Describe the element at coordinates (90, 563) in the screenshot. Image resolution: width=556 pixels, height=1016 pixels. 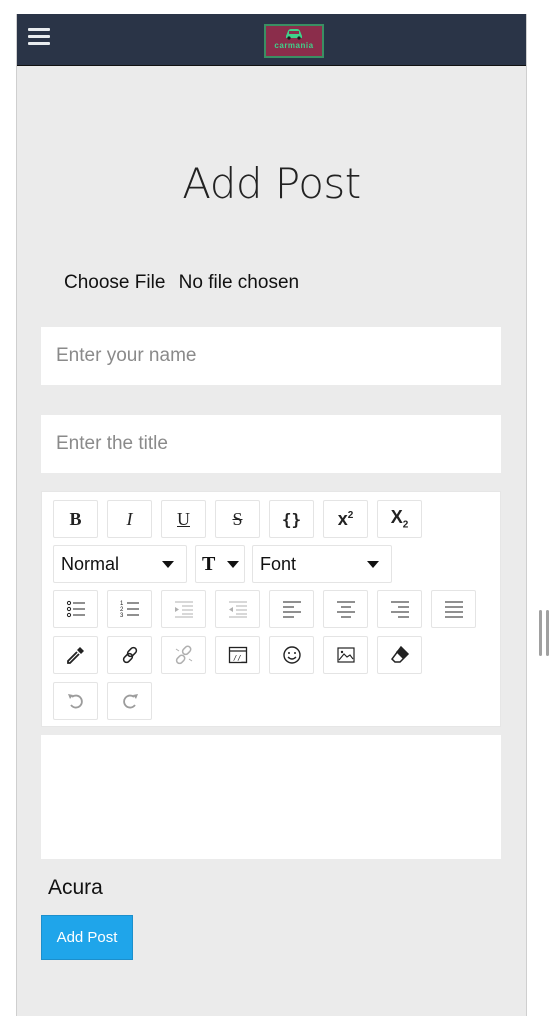
I see `block-type-value: Normal` at that location.